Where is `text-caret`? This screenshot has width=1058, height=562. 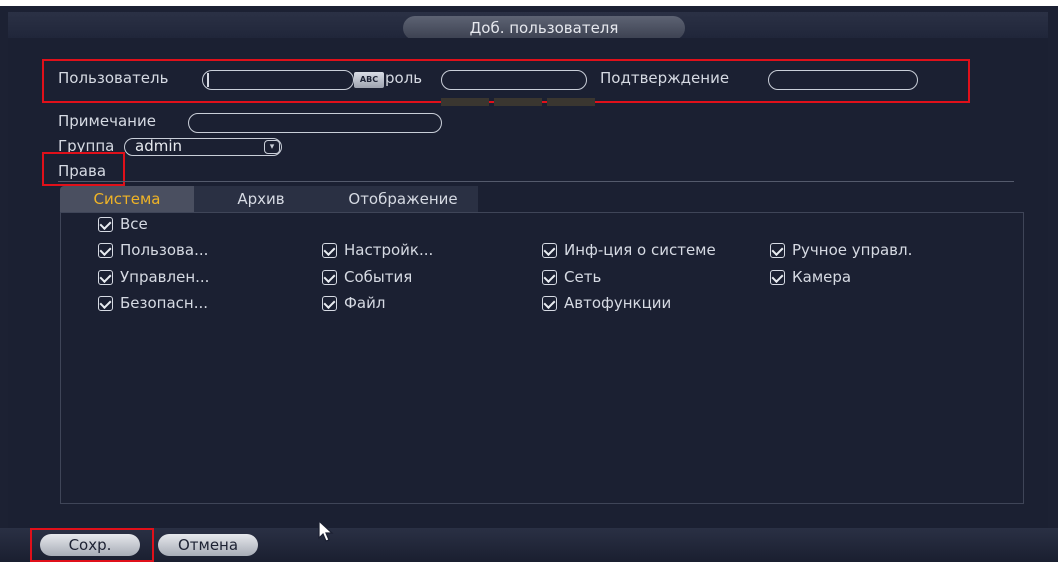
text-caret is located at coordinates (208, 80).